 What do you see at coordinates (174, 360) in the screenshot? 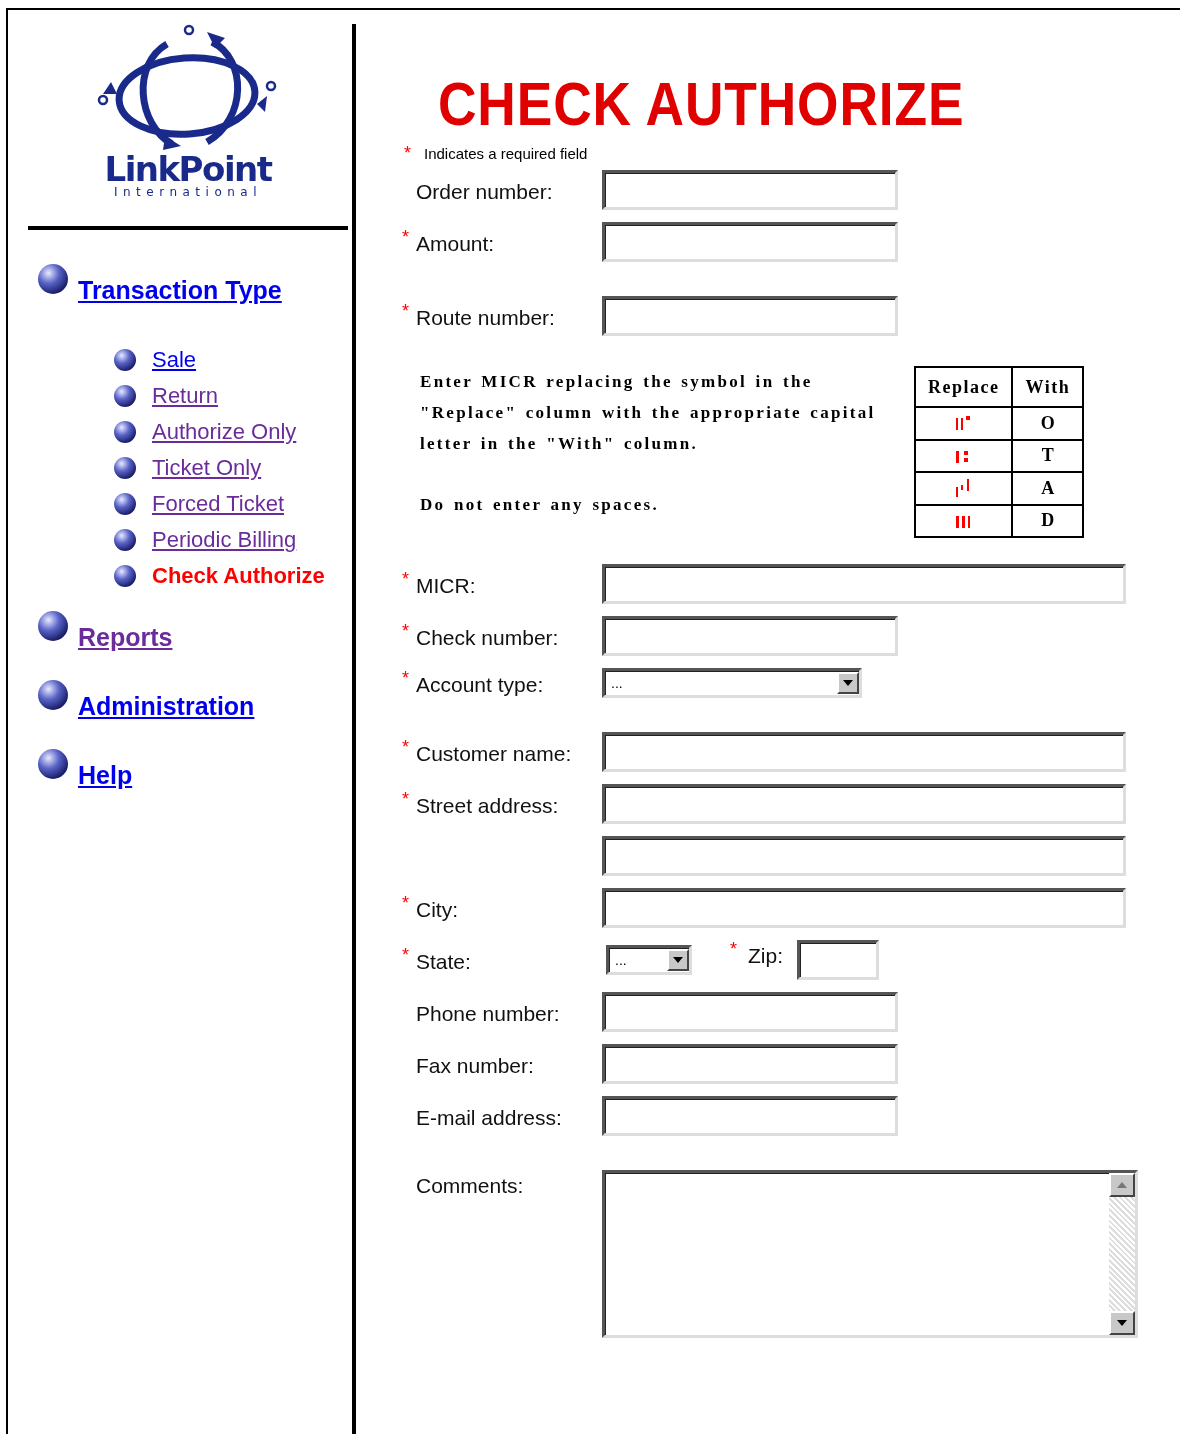
I see `nav-link: Sale` at bounding box center [174, 360].